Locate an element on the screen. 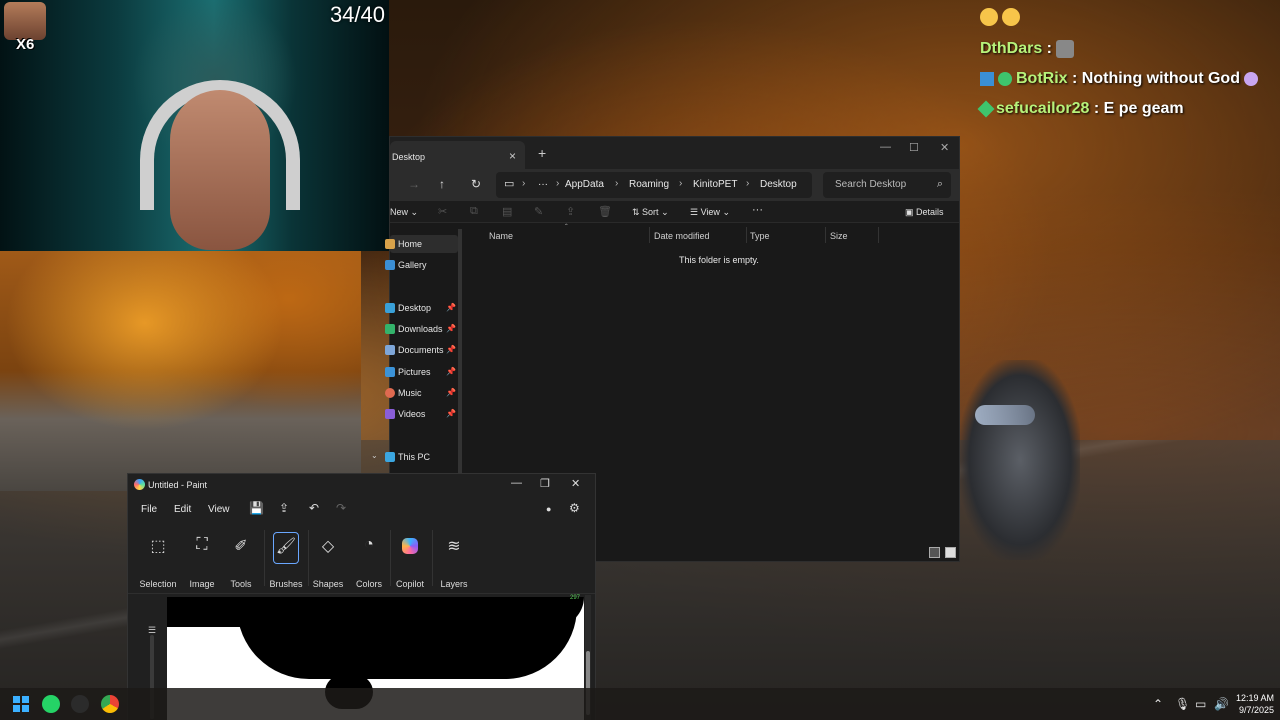 This screenshot has width=1280, height=720. sidebar-item-this-pc: ⌄ This PC is located at coordinates (414, 457).